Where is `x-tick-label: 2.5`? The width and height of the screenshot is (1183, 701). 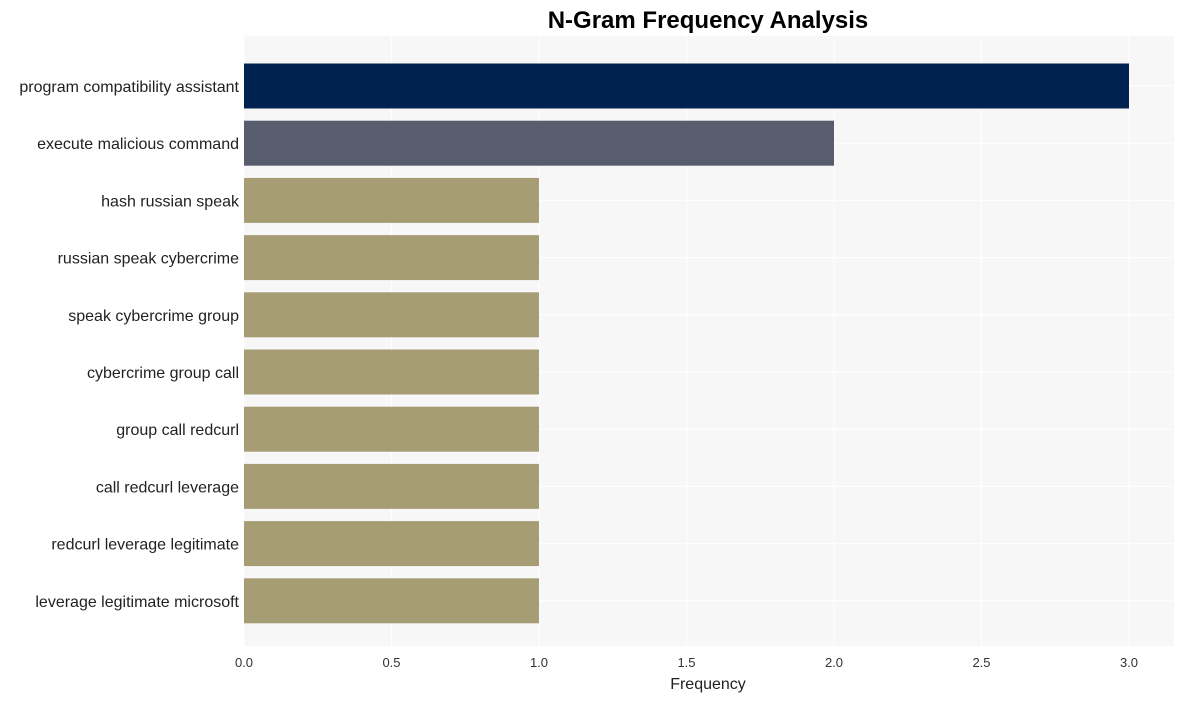
x-tick-label: 2.5 is located at coordinates (981, 662).